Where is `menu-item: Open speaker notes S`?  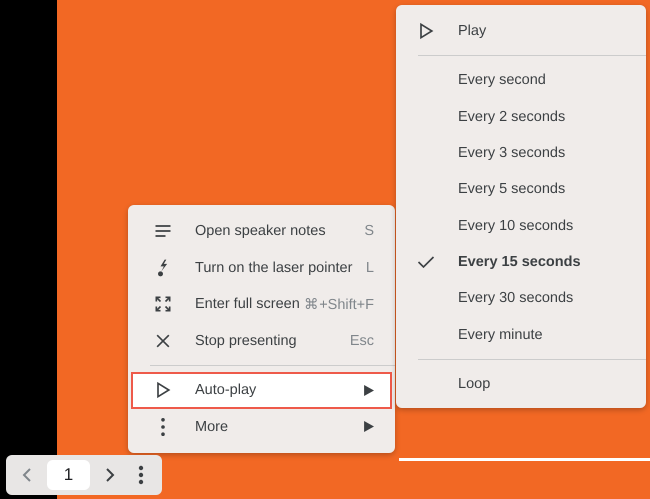 menu-item: Open speaker notes S is located at coordinates (261, 231).